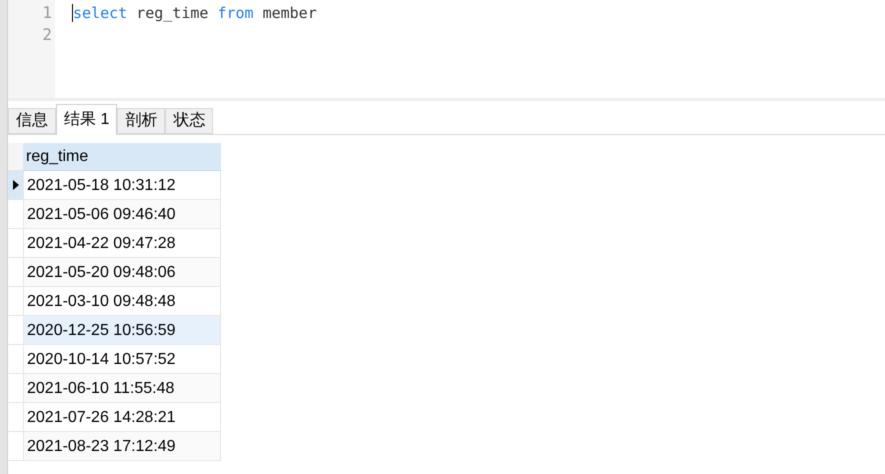  I want to click on line-number: 2, so click(47, 35).